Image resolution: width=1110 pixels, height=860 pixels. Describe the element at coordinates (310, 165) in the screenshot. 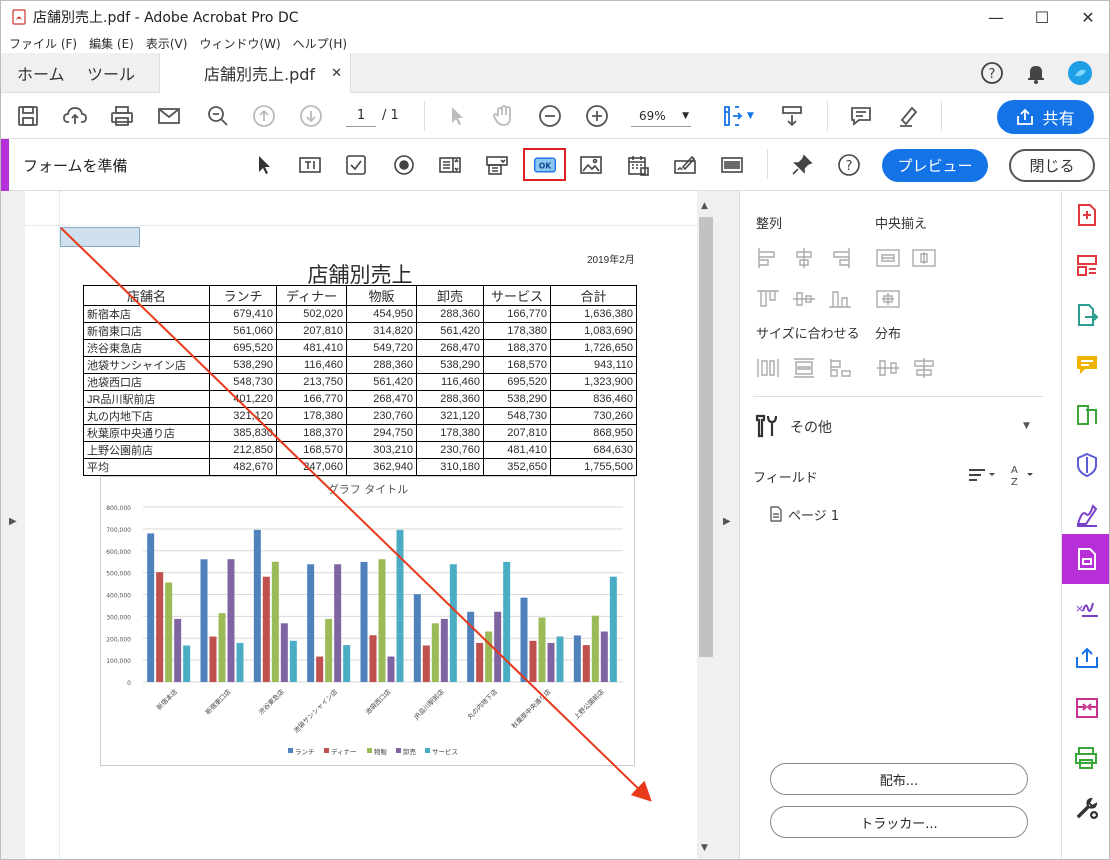

I see `text-field-icon` at that location.